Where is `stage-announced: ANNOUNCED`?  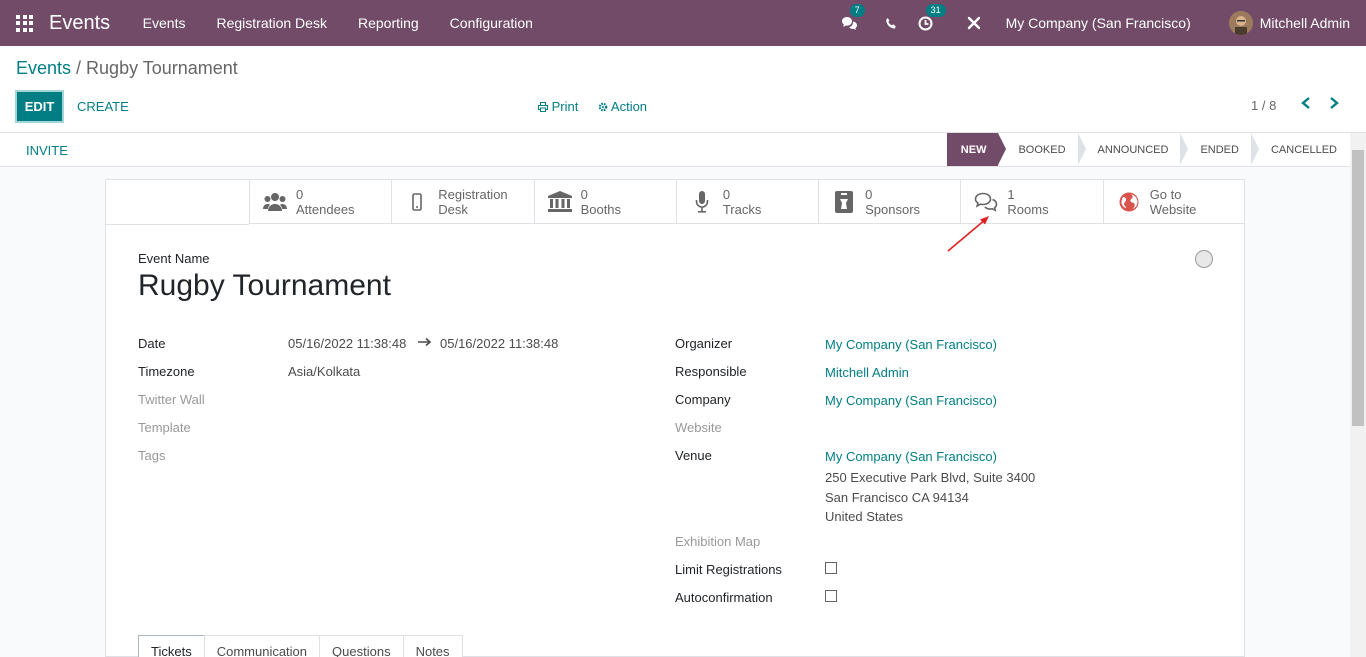
stage-announced: ANNOUNCED is located at coordinates (1133, 149).